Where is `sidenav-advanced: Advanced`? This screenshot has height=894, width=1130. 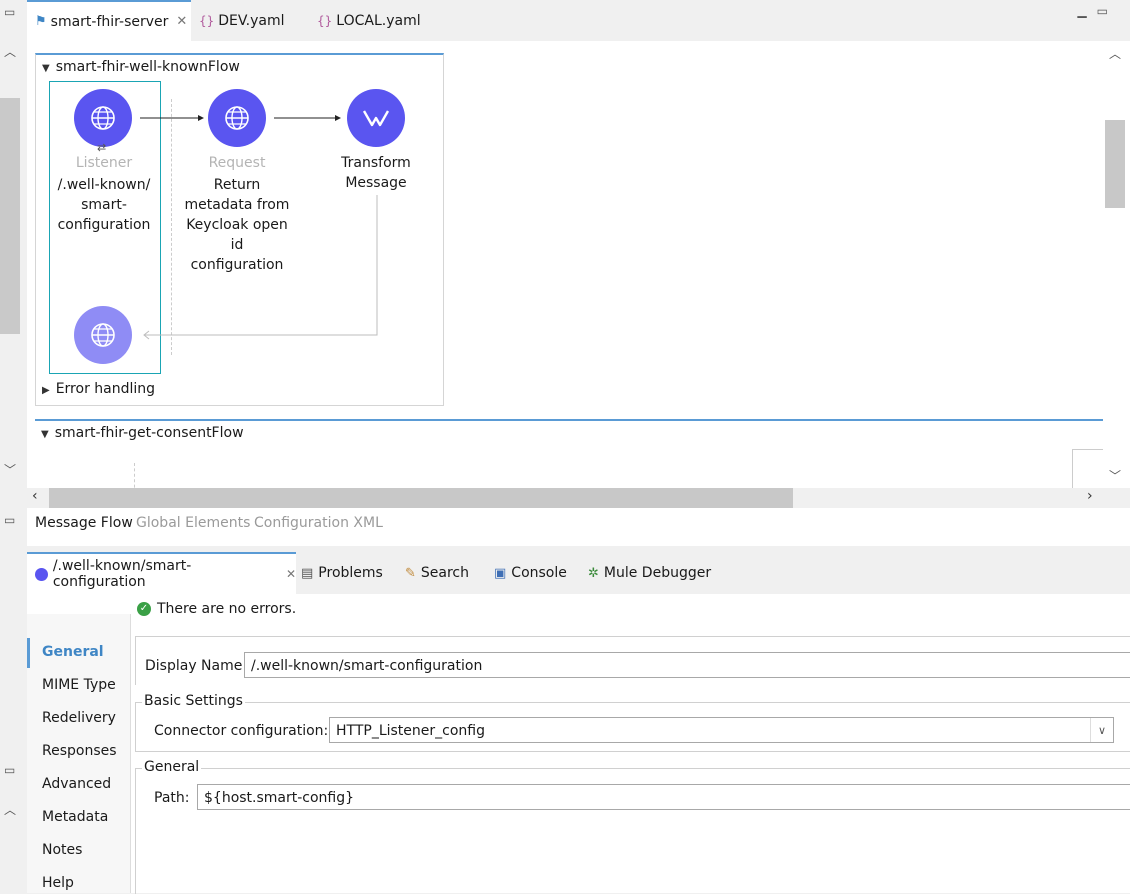 sidenav-advanced: Advanced is located at coordinates (76, 784).